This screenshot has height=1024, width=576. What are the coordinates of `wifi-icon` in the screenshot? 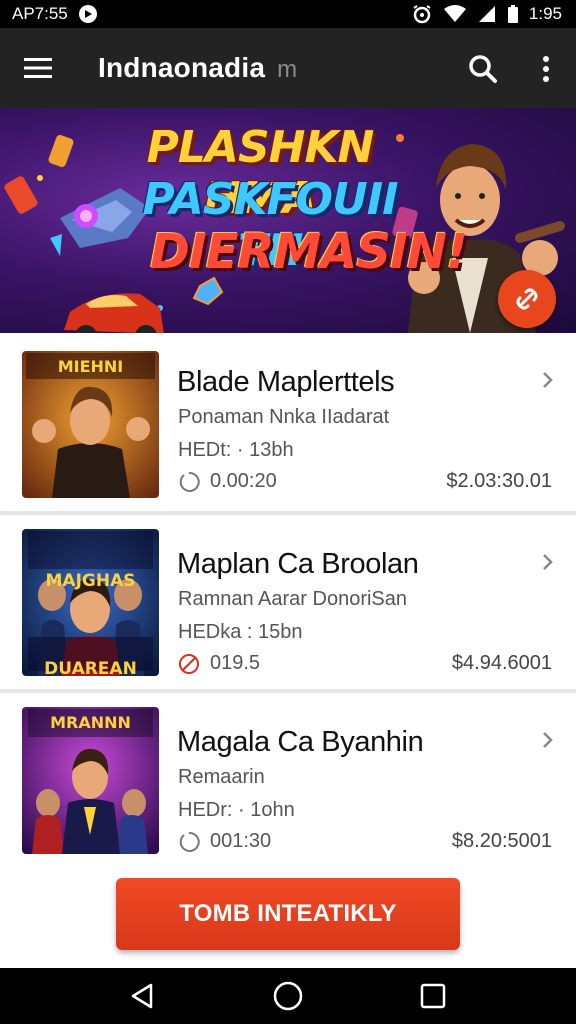 It's located at (455, 14).